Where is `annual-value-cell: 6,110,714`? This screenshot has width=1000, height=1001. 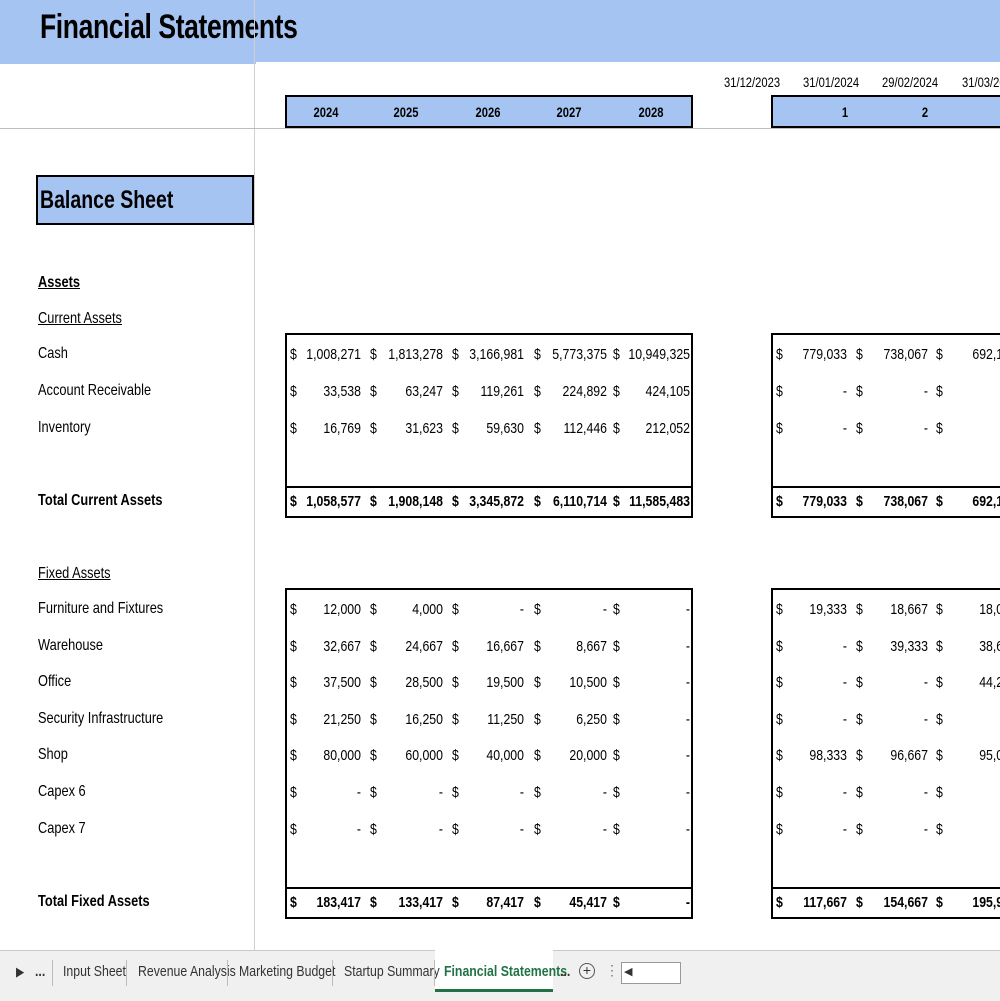
annual-value-cell: 6,110,714 is located at coordinates (570, 501).